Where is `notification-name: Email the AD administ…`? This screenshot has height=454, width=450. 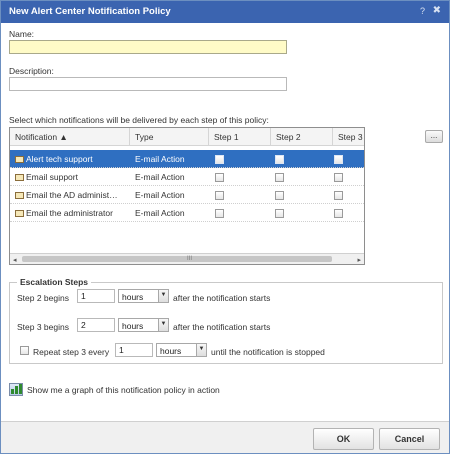 notification-name: Email the AD administ… is located at coordinates (72, 195).